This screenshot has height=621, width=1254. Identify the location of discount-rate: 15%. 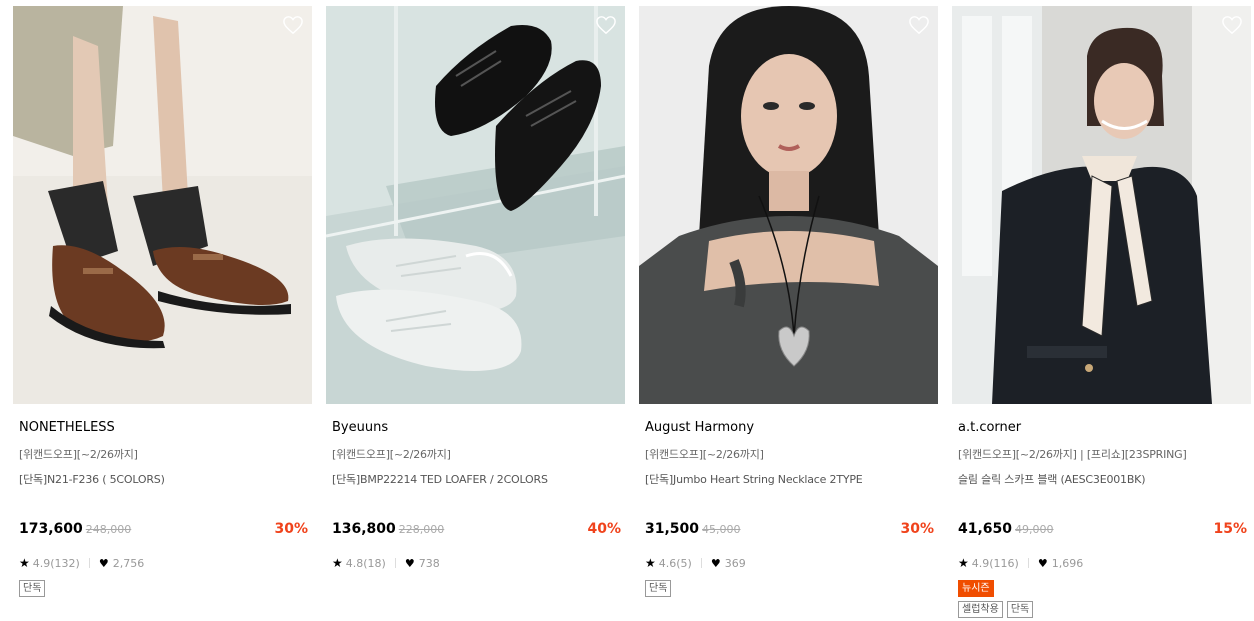
(1230, 529).